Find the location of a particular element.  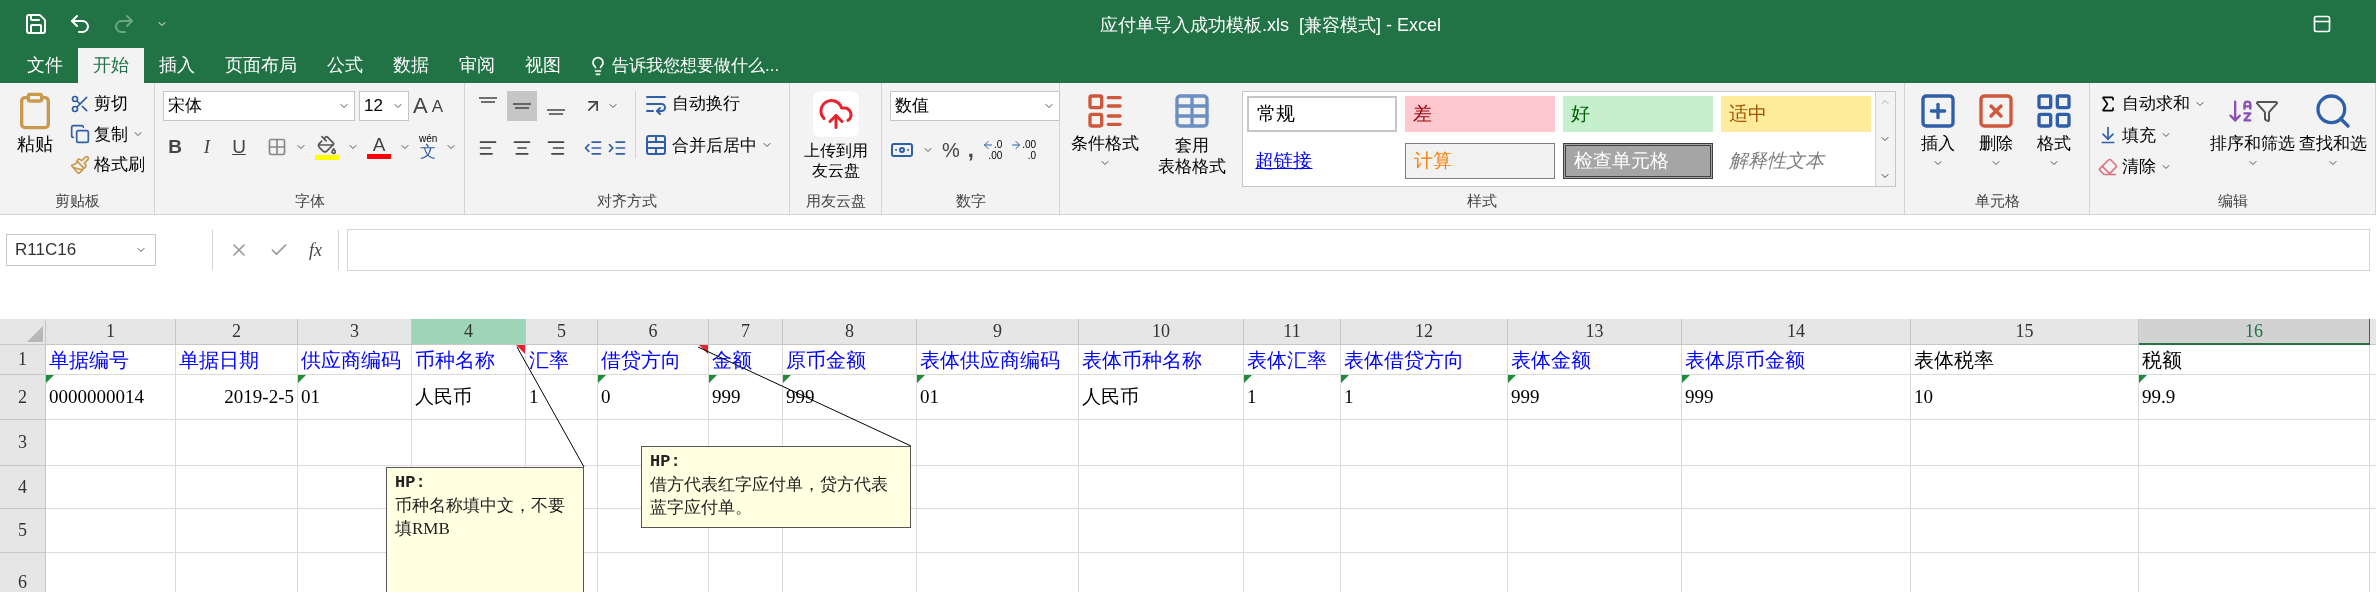

cell-action-button: 插入 is located at coordinates (1938, 130).